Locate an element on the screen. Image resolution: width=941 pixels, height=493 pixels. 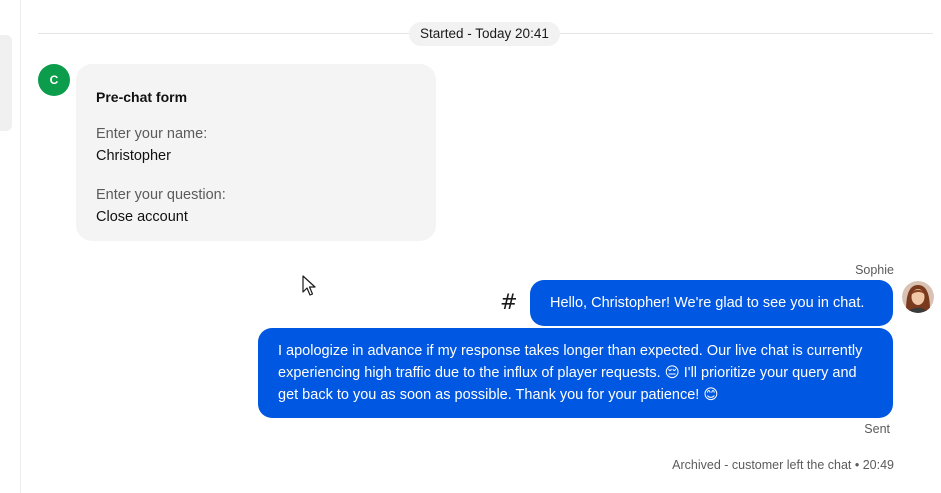
prechat-field-label: Enter your question: is located at coordinates (161, 195).